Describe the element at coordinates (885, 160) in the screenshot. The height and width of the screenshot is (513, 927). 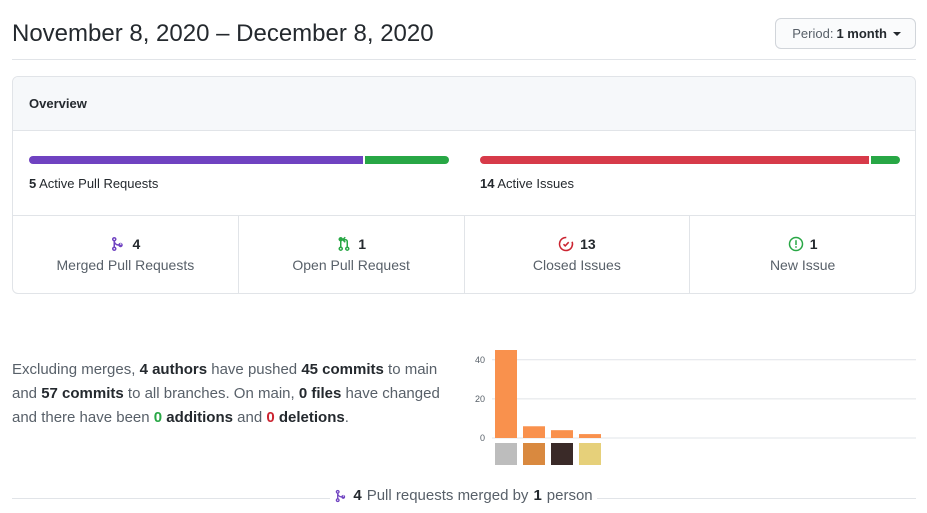
I see `new-issues-segment` at that location.